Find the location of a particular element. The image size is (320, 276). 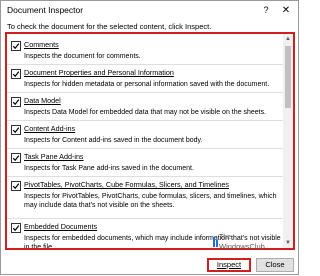

watermark-line1: The is located at coordinates (225, 237).